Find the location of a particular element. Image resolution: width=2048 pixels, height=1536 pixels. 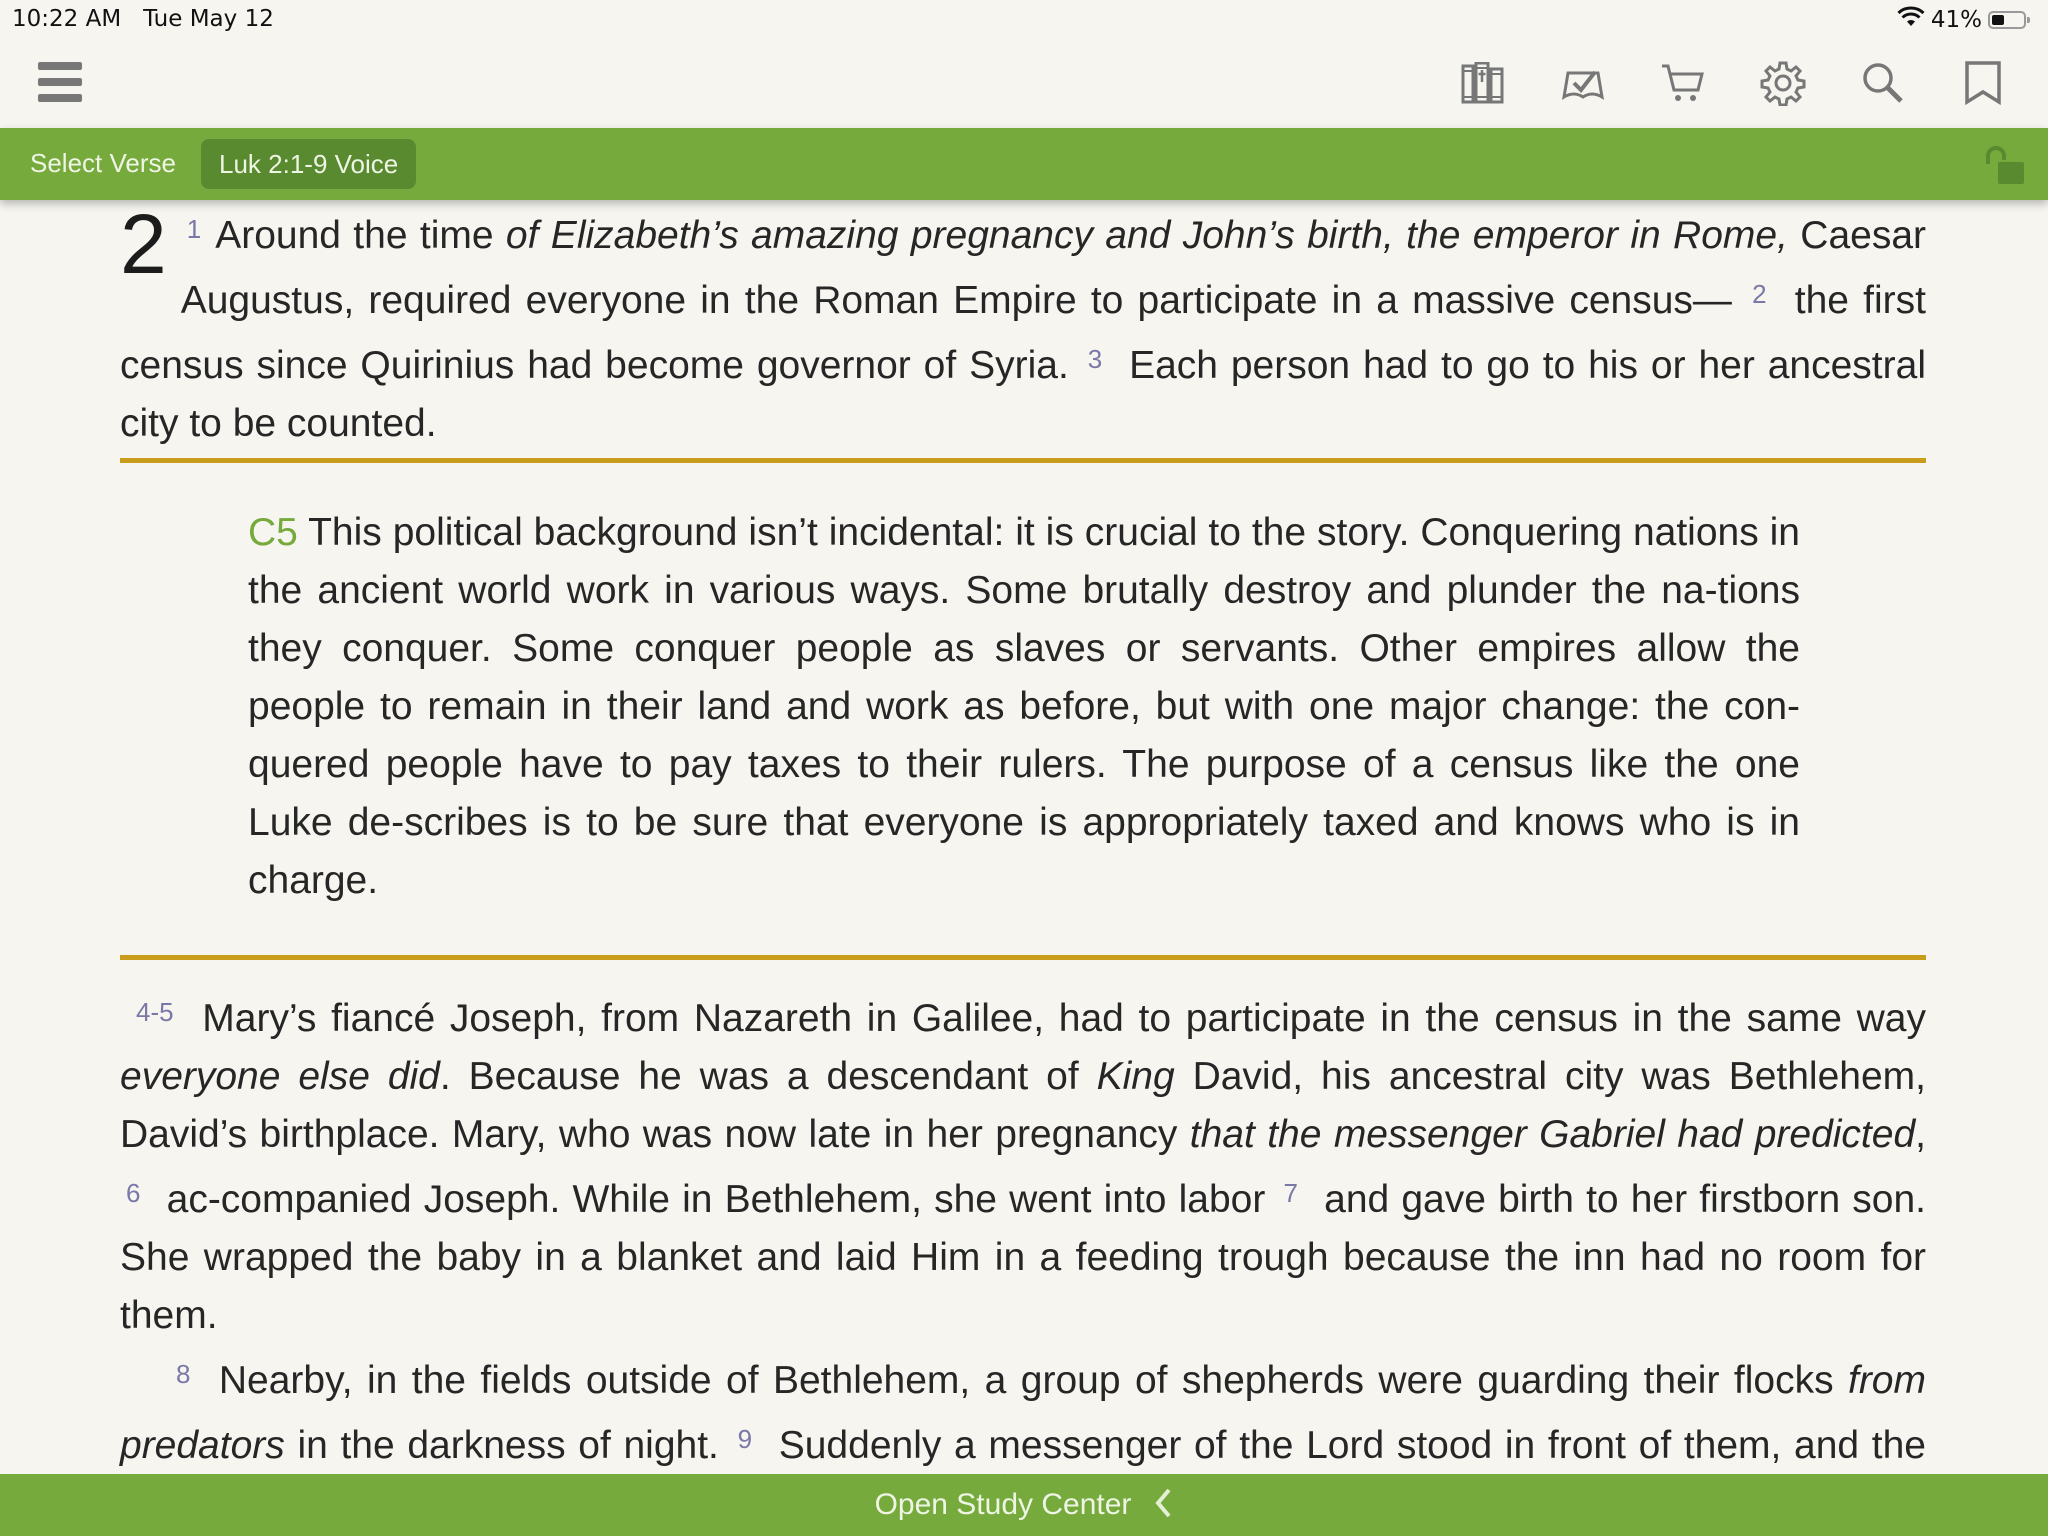

verse-number: 6 is located at coordinates (133, 1193).